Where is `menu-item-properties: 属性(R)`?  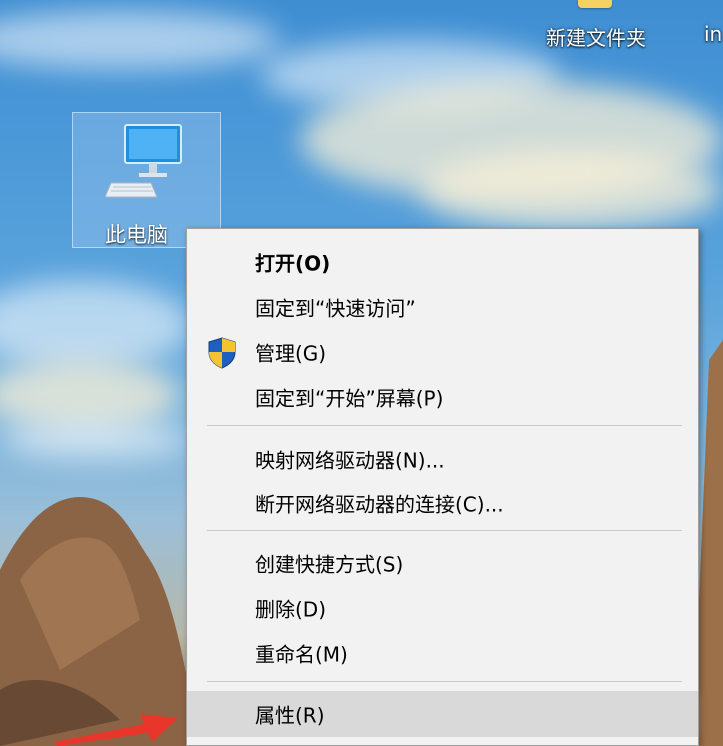 menu-item-properties: 属性(R) is located at coordinates (442, 714).